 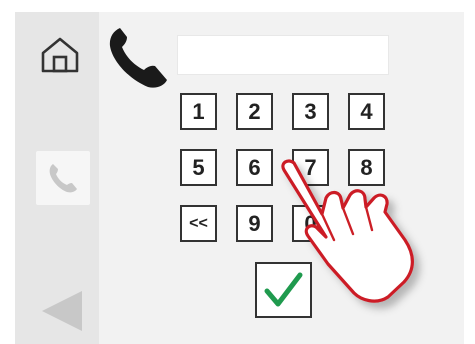 I want to click on home-icon, so click(x=60, y=55).